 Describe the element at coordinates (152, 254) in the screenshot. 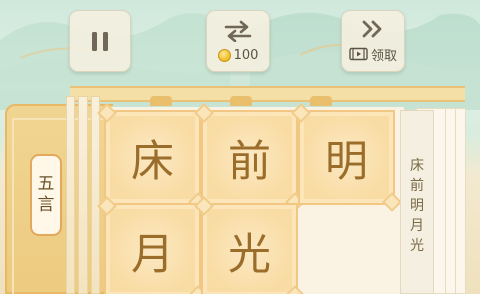

I see `tile-character: 月` at that location.